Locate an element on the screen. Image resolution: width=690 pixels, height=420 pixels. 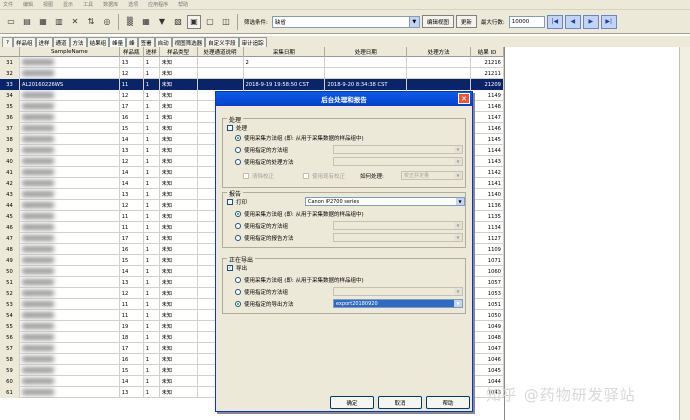
table-row: 32 ████████ 12 1 未知 21211 is located at coordinates (252, 73).